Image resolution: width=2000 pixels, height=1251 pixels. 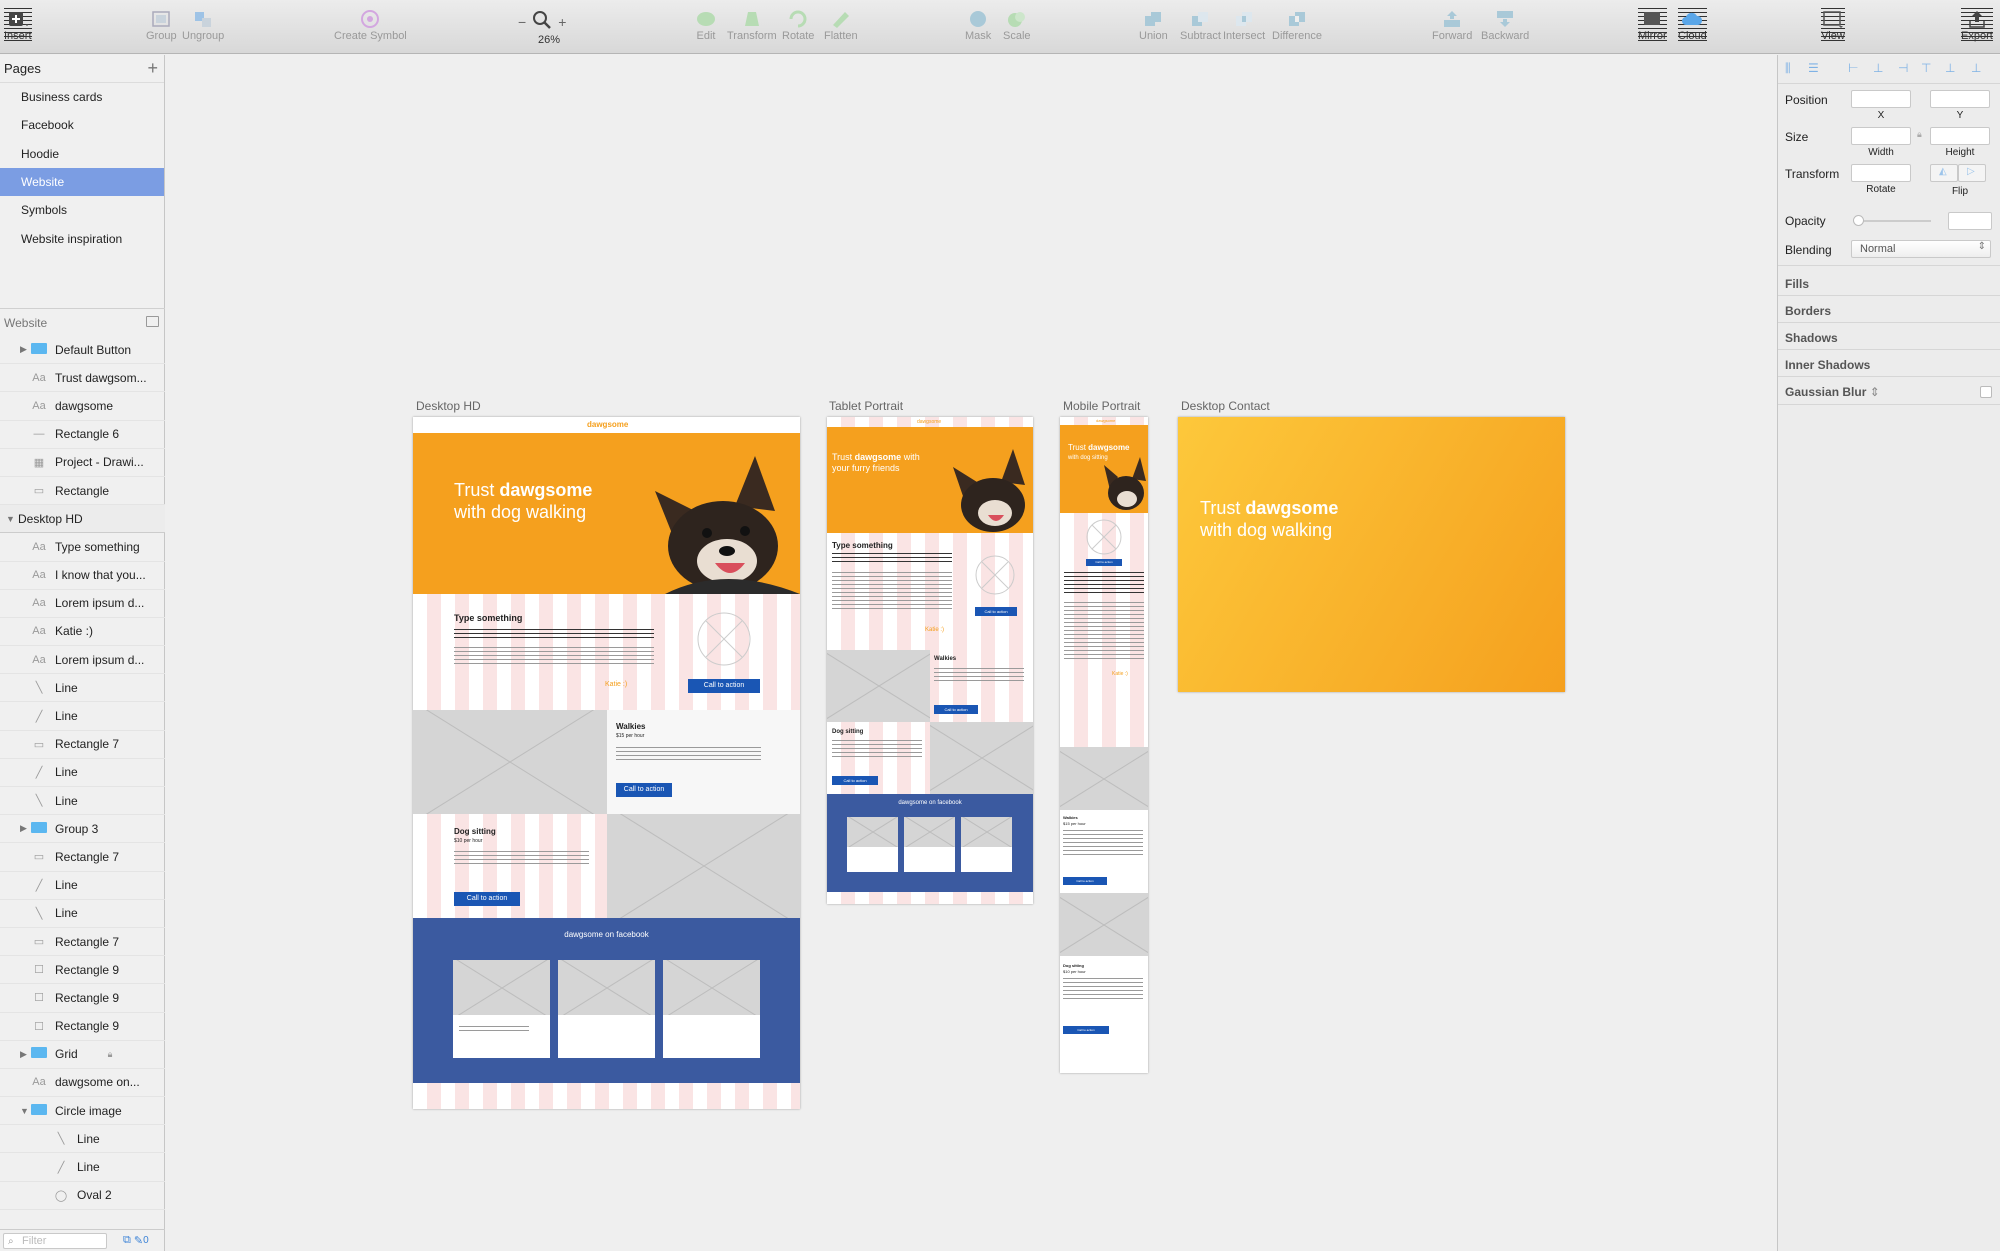 I want to click on align-center-icon: ⊥, so click(x=1880, y=68).